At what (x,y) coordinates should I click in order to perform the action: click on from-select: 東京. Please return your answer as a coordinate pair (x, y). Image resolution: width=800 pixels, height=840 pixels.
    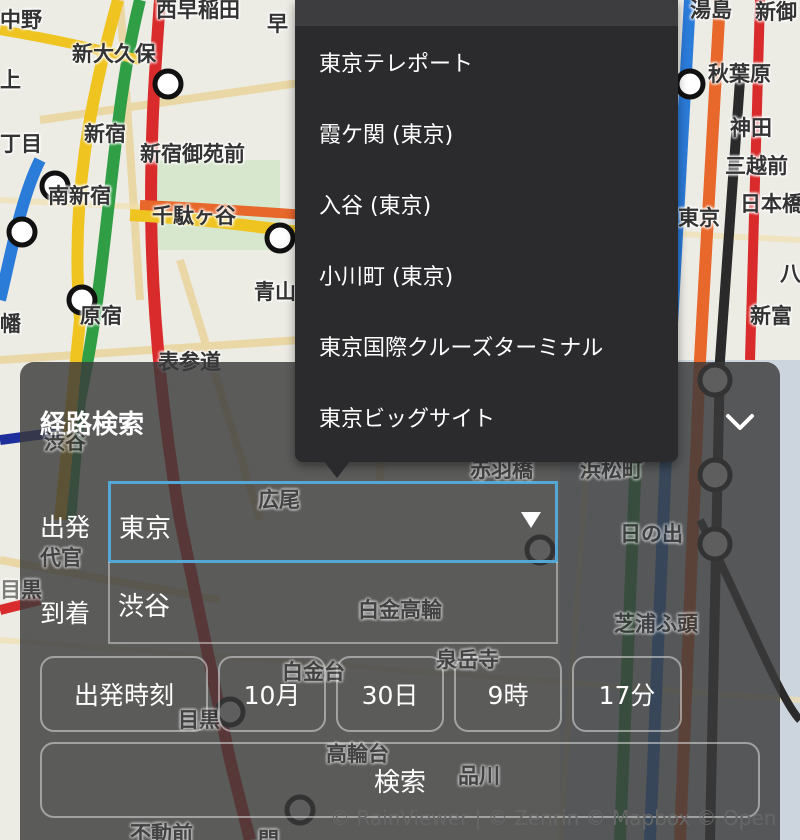
    Looking at the image, I should click on (333, 522).